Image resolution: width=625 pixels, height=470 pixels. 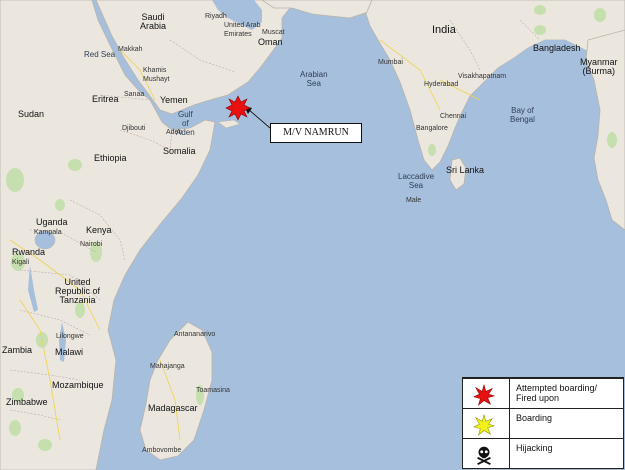 What do you see at coordinates (29, 252) in the screenshot?
I see `label-rwanda: Rwanda` at bounding box center [29, 252].